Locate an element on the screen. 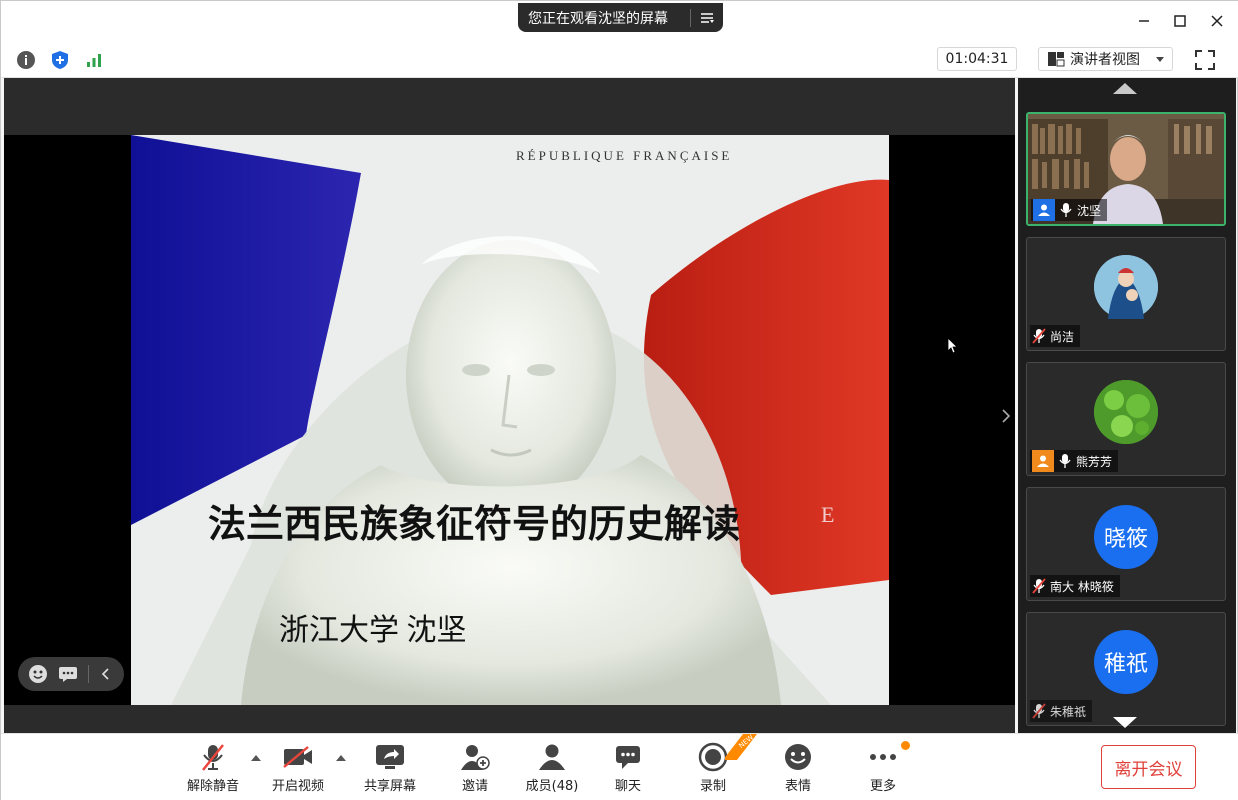 This screenshot has width=1238, height=800. chat-label: 聊天 is located at coordinates (627, 786).